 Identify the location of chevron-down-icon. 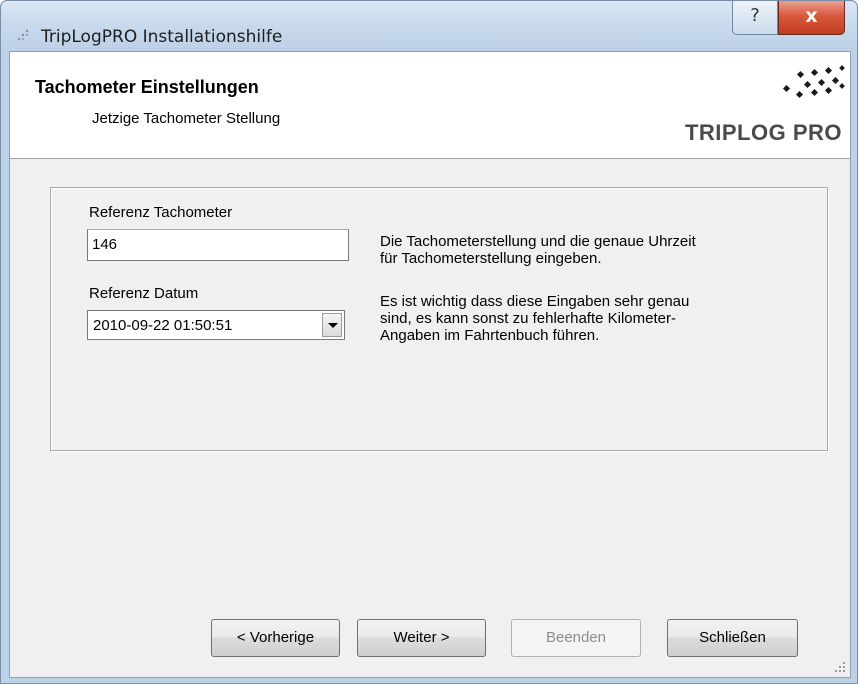
(332, 325).